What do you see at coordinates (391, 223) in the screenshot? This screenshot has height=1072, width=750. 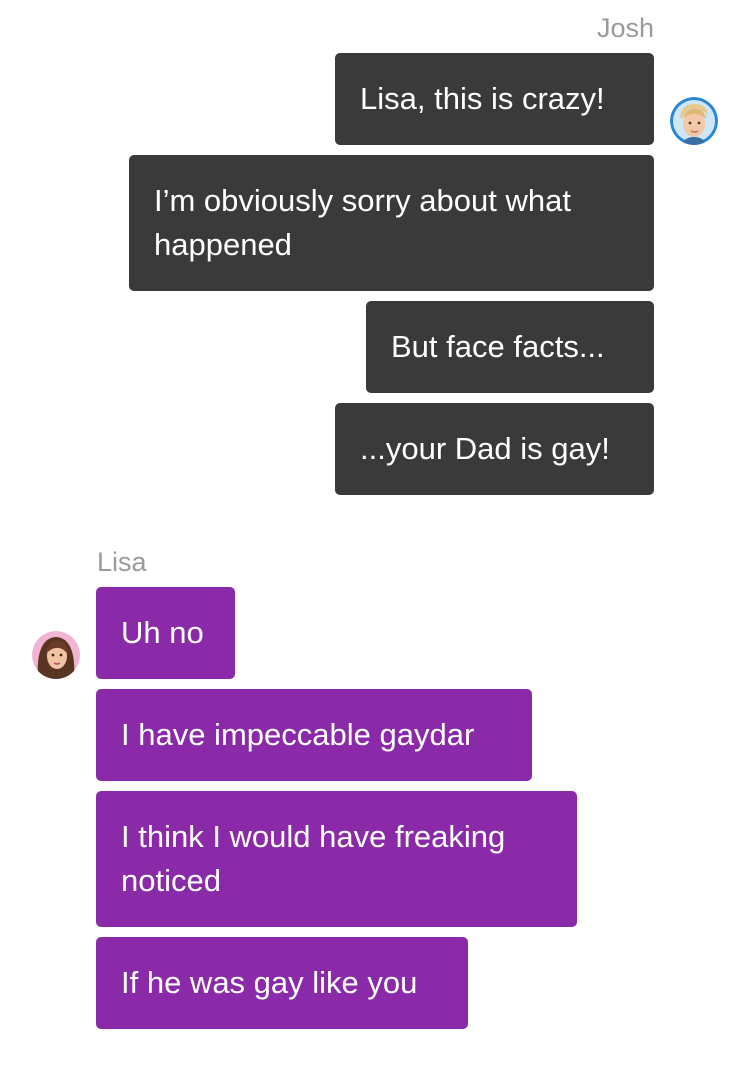 I see `message-bubble-josh: I’m obviously sorry about what happened` at bounding box center [391, 223].